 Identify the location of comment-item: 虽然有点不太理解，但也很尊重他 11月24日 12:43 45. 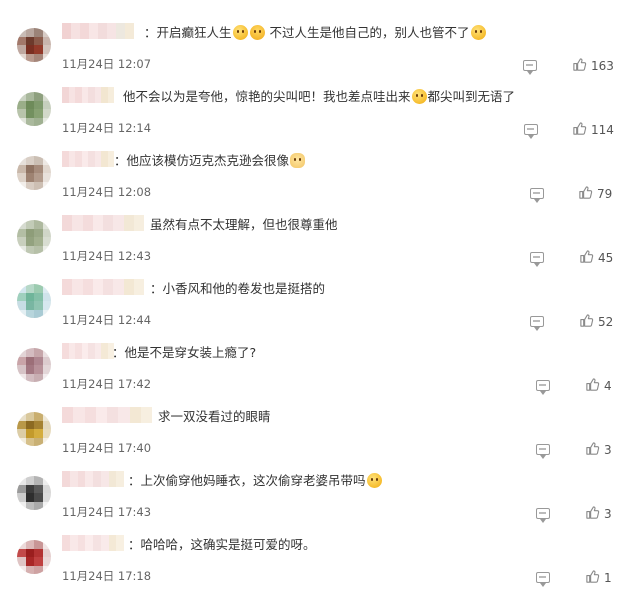
(315, 242).